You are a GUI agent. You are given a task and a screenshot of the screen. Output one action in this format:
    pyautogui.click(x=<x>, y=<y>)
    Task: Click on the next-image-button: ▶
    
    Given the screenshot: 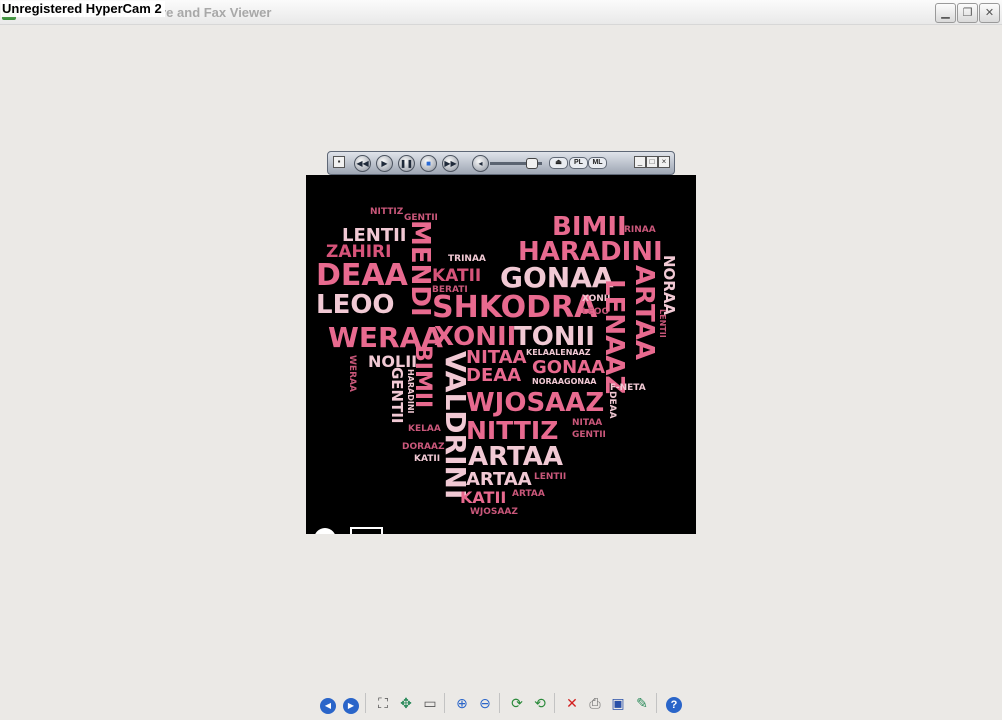 What is the action you would take?
    pyautogui.click(x=351, y=704)
    